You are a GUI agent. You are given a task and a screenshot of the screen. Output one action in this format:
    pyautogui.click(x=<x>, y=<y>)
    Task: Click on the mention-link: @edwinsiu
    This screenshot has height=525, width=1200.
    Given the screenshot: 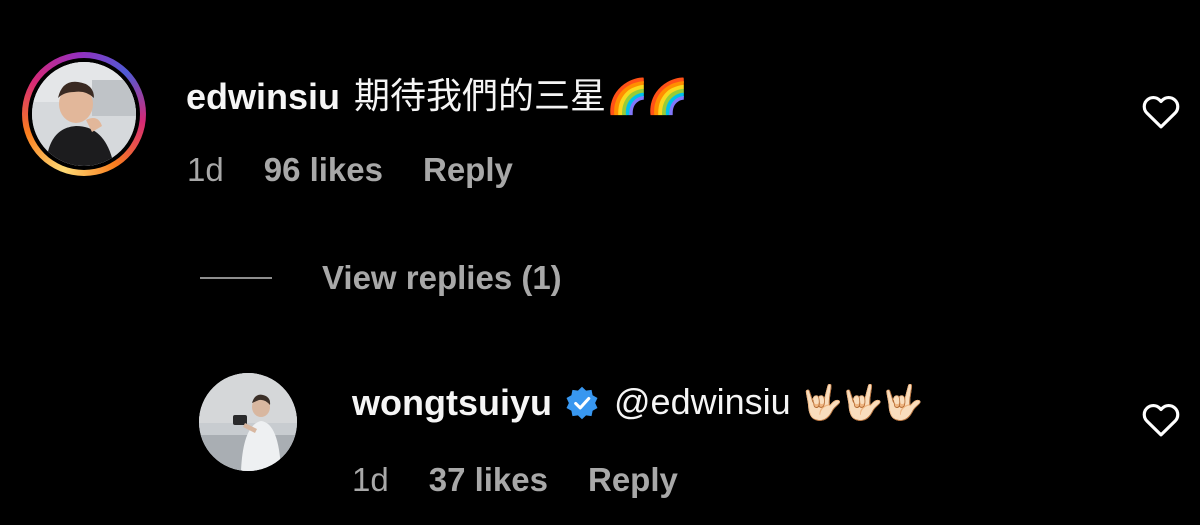 What is the action you would take?
    pyautogui.click(x=702, y=401)
    